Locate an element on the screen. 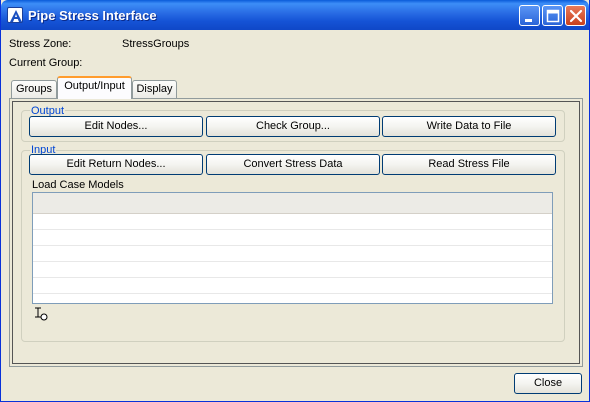 This screenshot has width=590, height=402. close-window-button is located at coordinates (575, 15).